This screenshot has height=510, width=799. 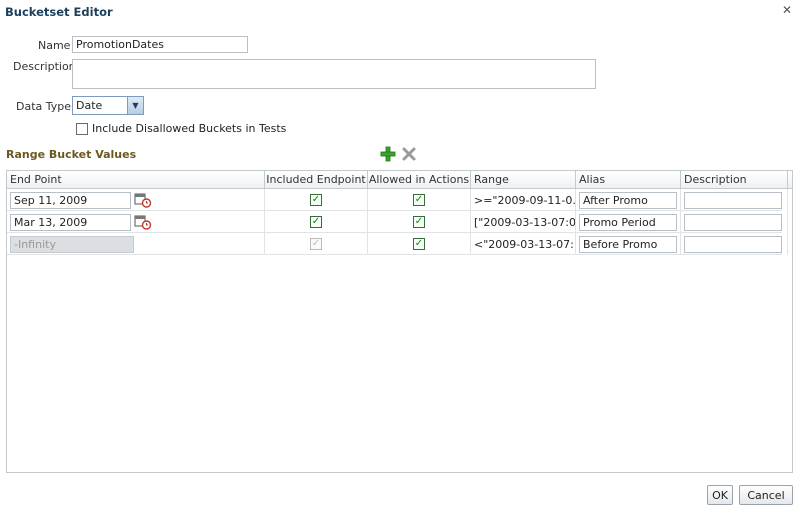 What do you see at coordinates (136, 180) in the screenshot?
I see `column-header-end-point: End Point` at bounding box center [136, 180].